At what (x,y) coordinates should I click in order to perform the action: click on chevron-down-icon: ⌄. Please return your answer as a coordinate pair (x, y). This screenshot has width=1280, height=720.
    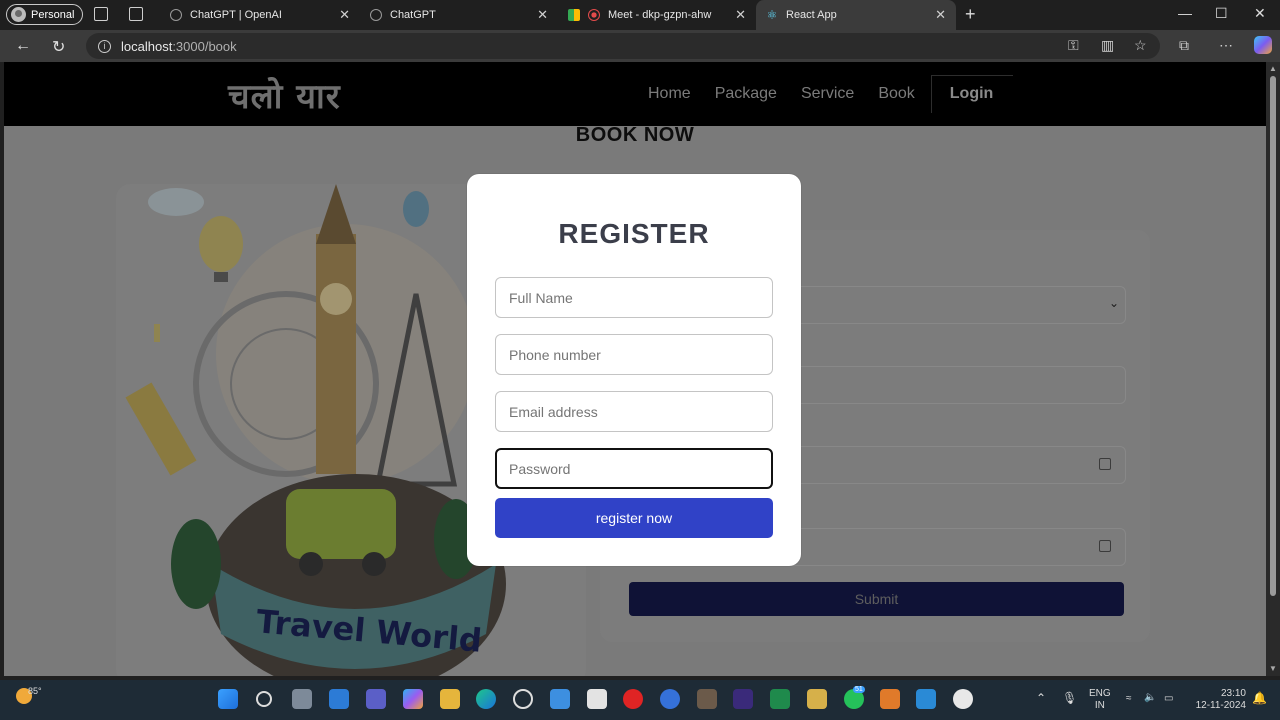
    Looking at the image, I should click on (1113, 303).